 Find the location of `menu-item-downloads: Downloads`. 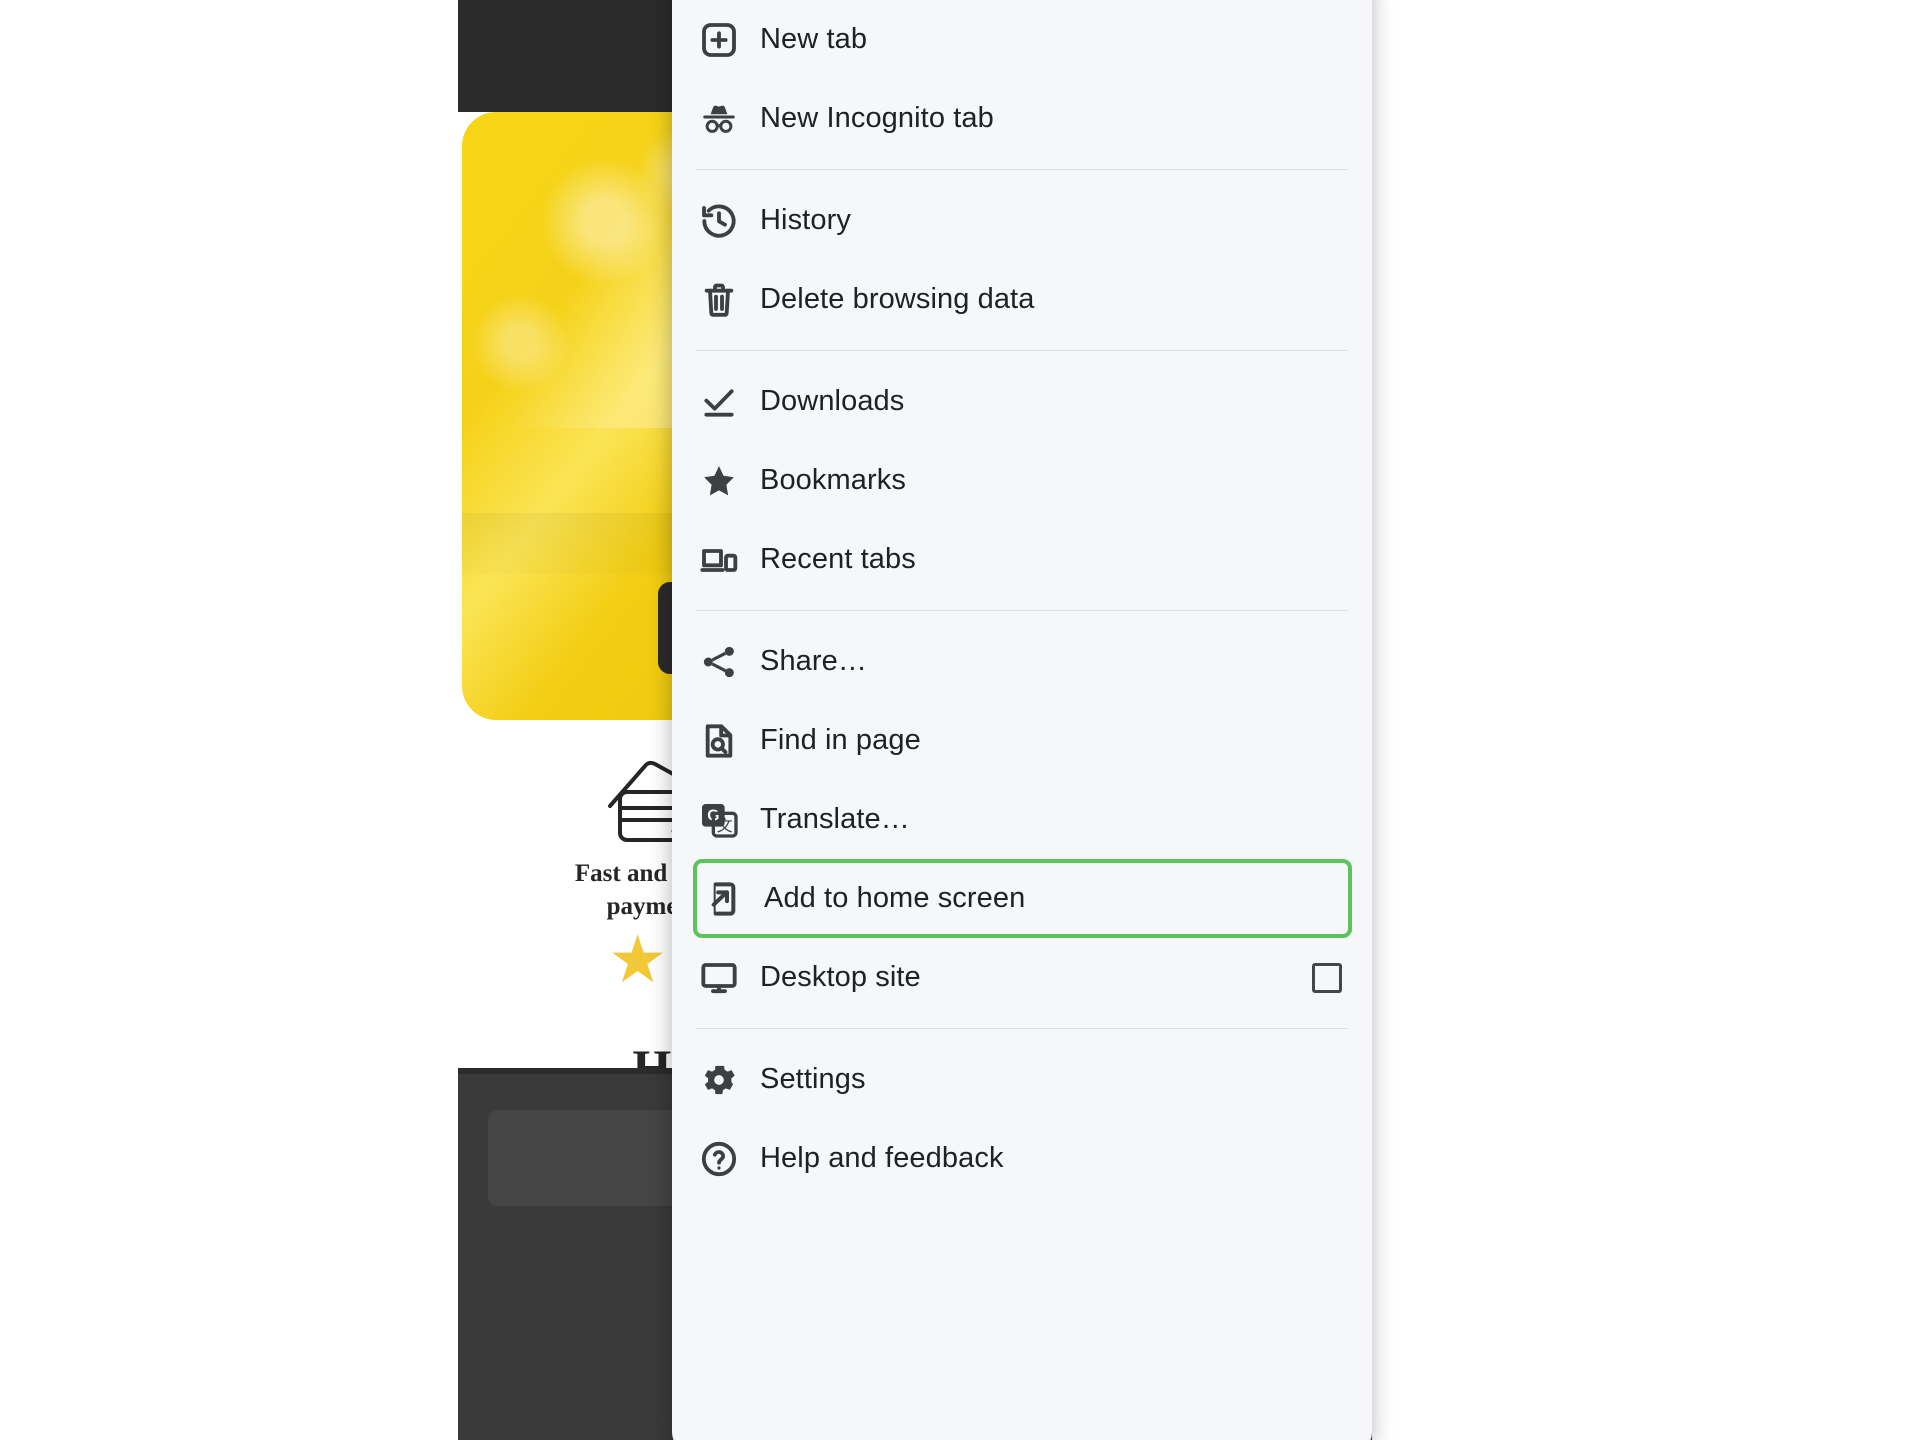

menu-item-downloads: Downloads is located at coordinates (1022, 401).